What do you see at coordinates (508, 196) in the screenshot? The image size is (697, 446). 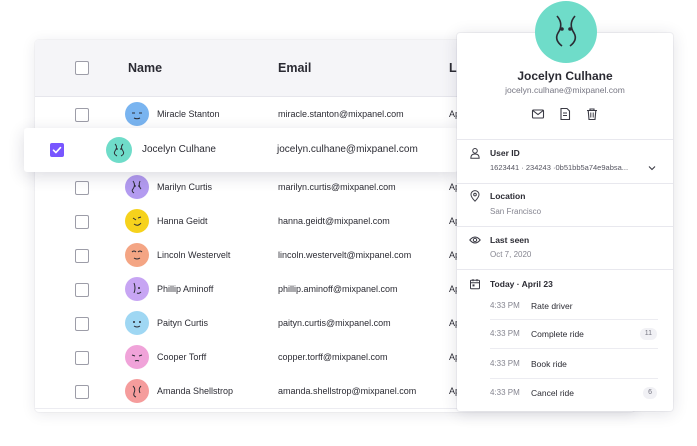 I see `location-label: Location` at bounding box center [508, 196].